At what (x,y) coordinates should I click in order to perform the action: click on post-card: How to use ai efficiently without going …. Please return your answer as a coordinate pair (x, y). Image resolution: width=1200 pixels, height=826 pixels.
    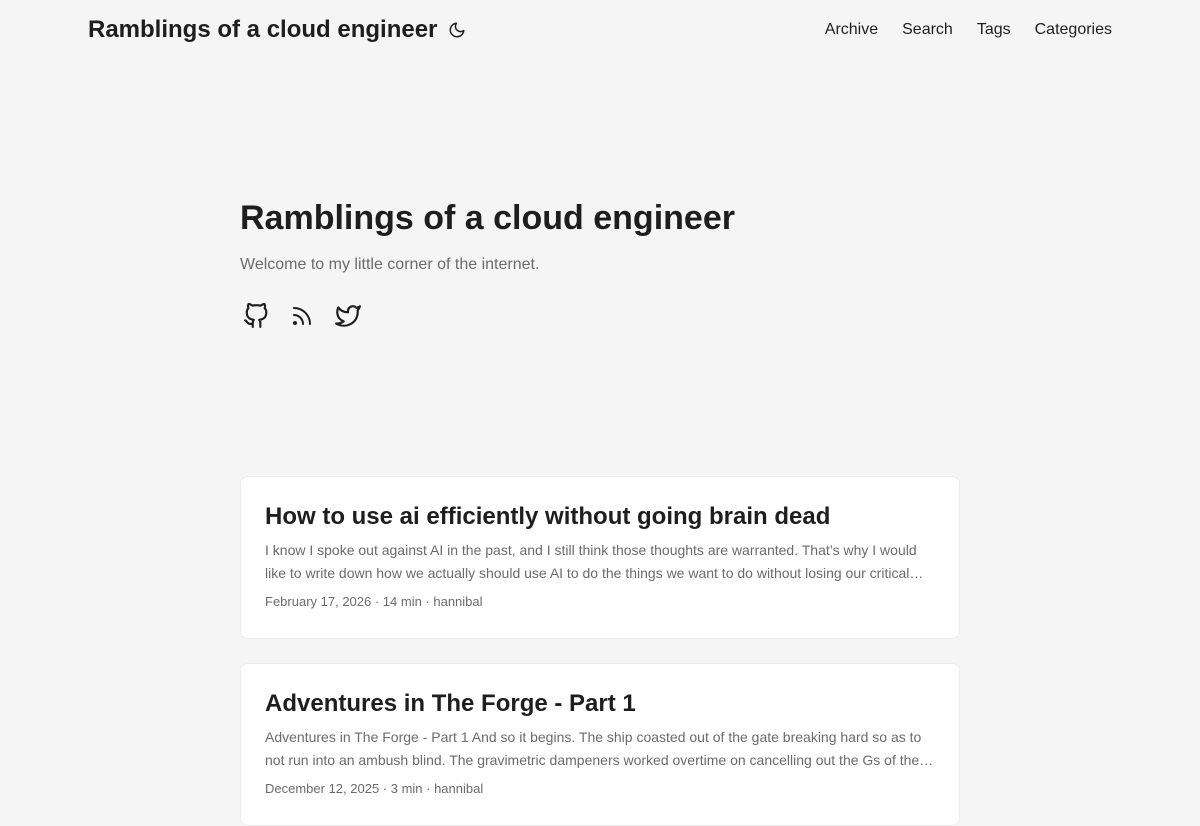
    Looking at the image, I should click on (600, 557).